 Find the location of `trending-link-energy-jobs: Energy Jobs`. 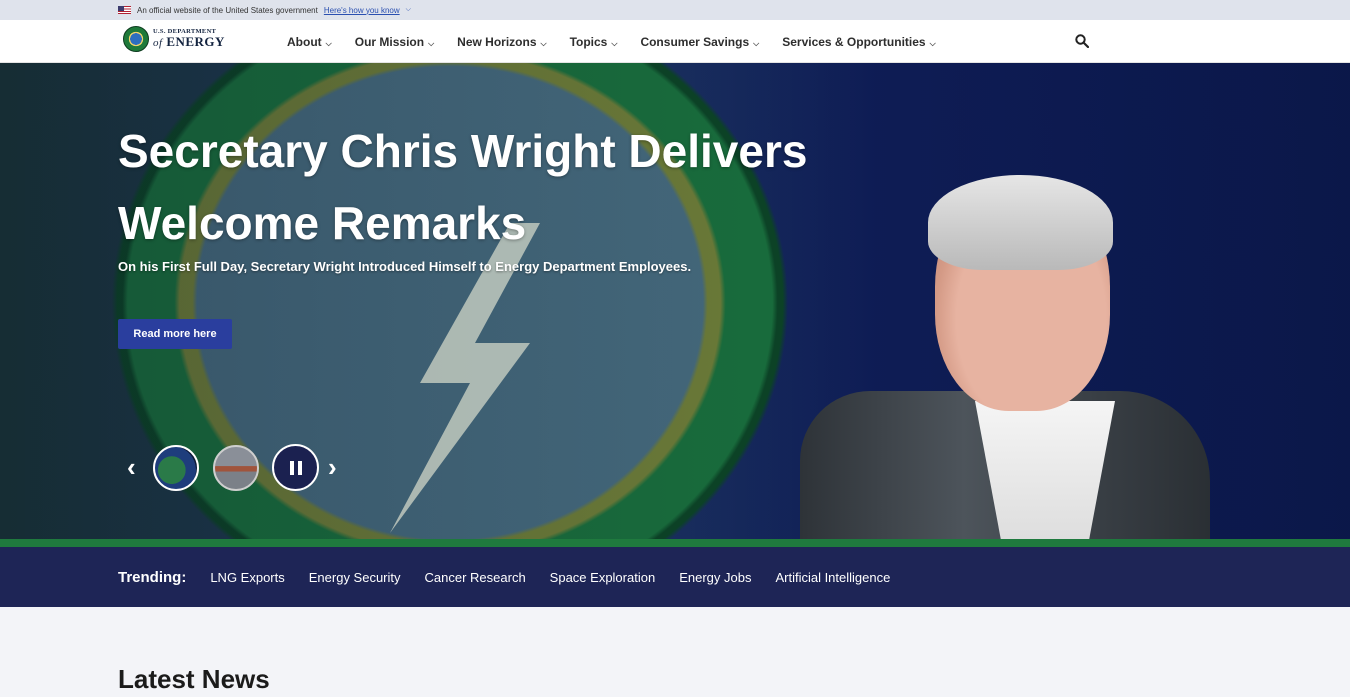

trending-link-energy-jobs: Energy Jobs is located at coordinates (715, 577).